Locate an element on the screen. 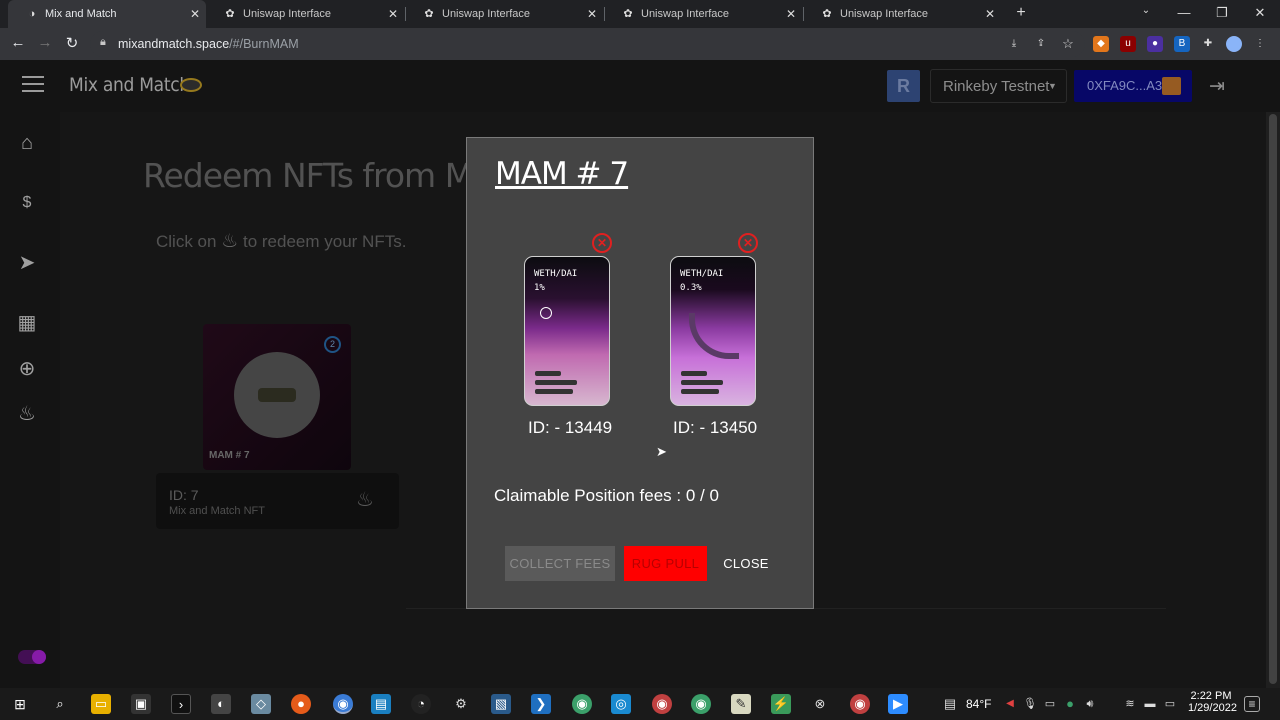 This screenshot has width=1280, height=720. weather-temp: 84°F is located at coordinates (978, 704).